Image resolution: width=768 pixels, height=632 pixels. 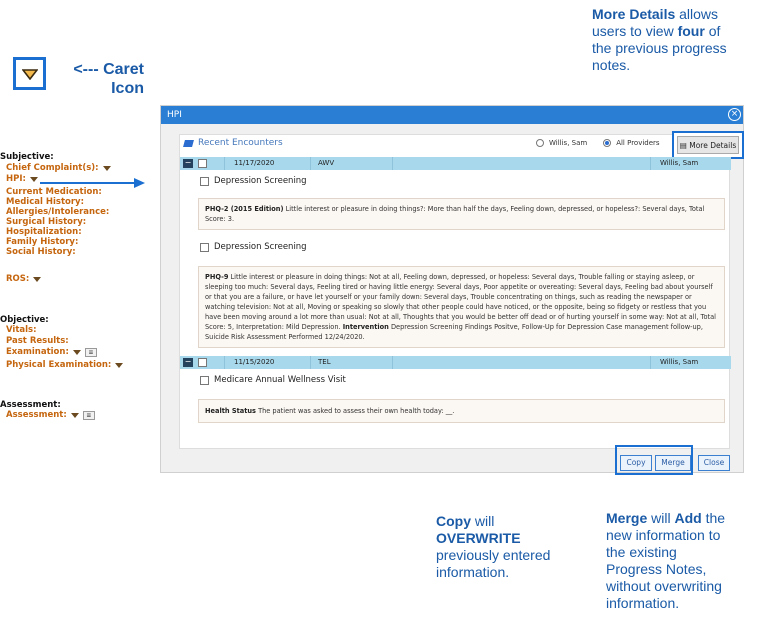 I want to click on encounter-row: − 11/17/2020 AWV Willis, Sam, so click(x=455, y=163).